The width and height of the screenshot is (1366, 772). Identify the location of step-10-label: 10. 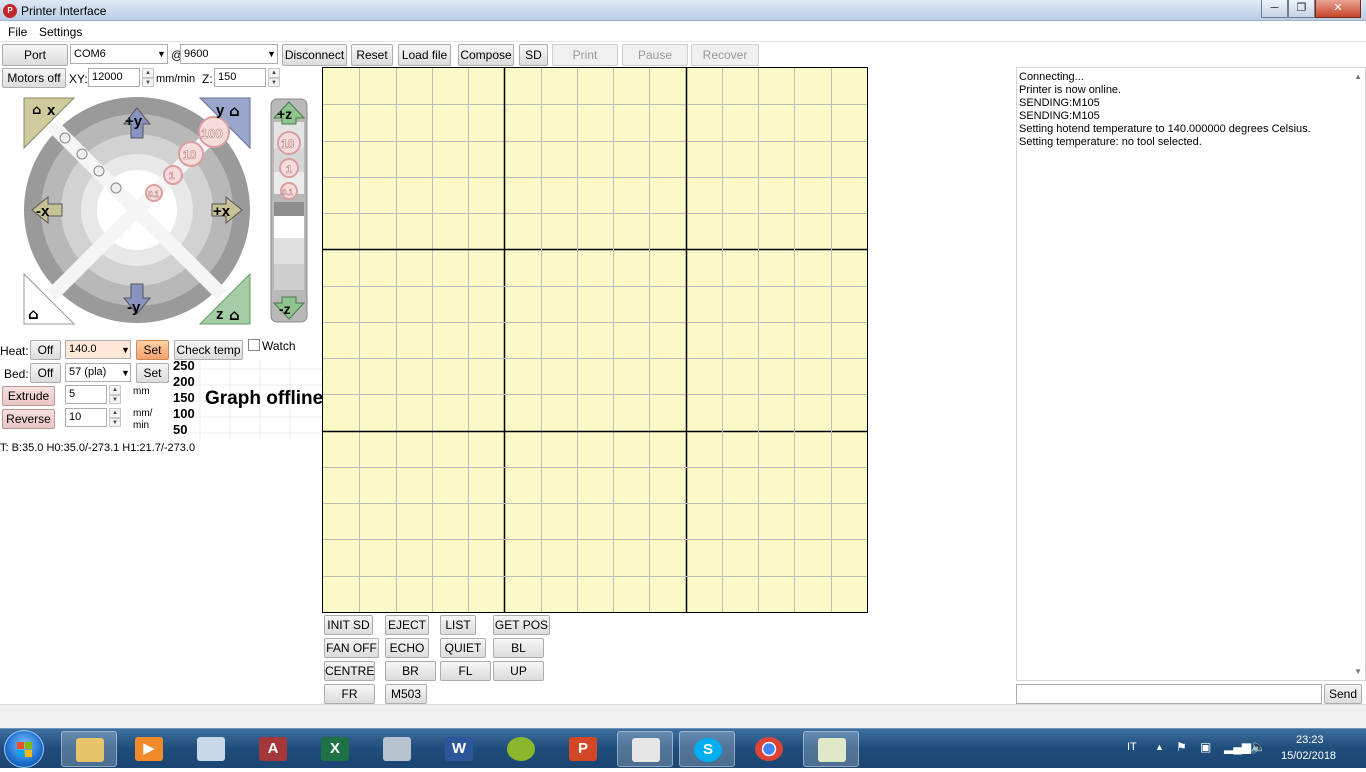
(190, 155).